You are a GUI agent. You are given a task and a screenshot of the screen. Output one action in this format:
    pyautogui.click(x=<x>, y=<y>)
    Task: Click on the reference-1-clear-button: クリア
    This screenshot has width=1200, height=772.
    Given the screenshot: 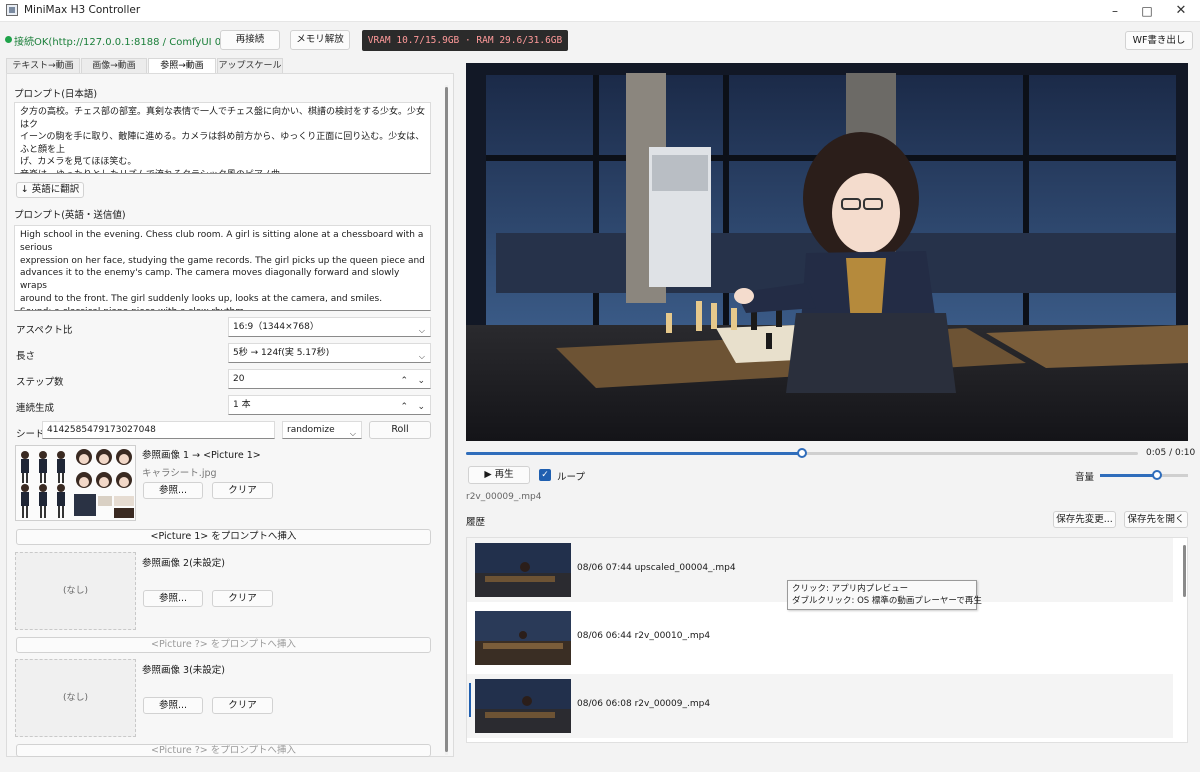 What is the action you would take?
    pyautogui.click(x=242, y=490)
    